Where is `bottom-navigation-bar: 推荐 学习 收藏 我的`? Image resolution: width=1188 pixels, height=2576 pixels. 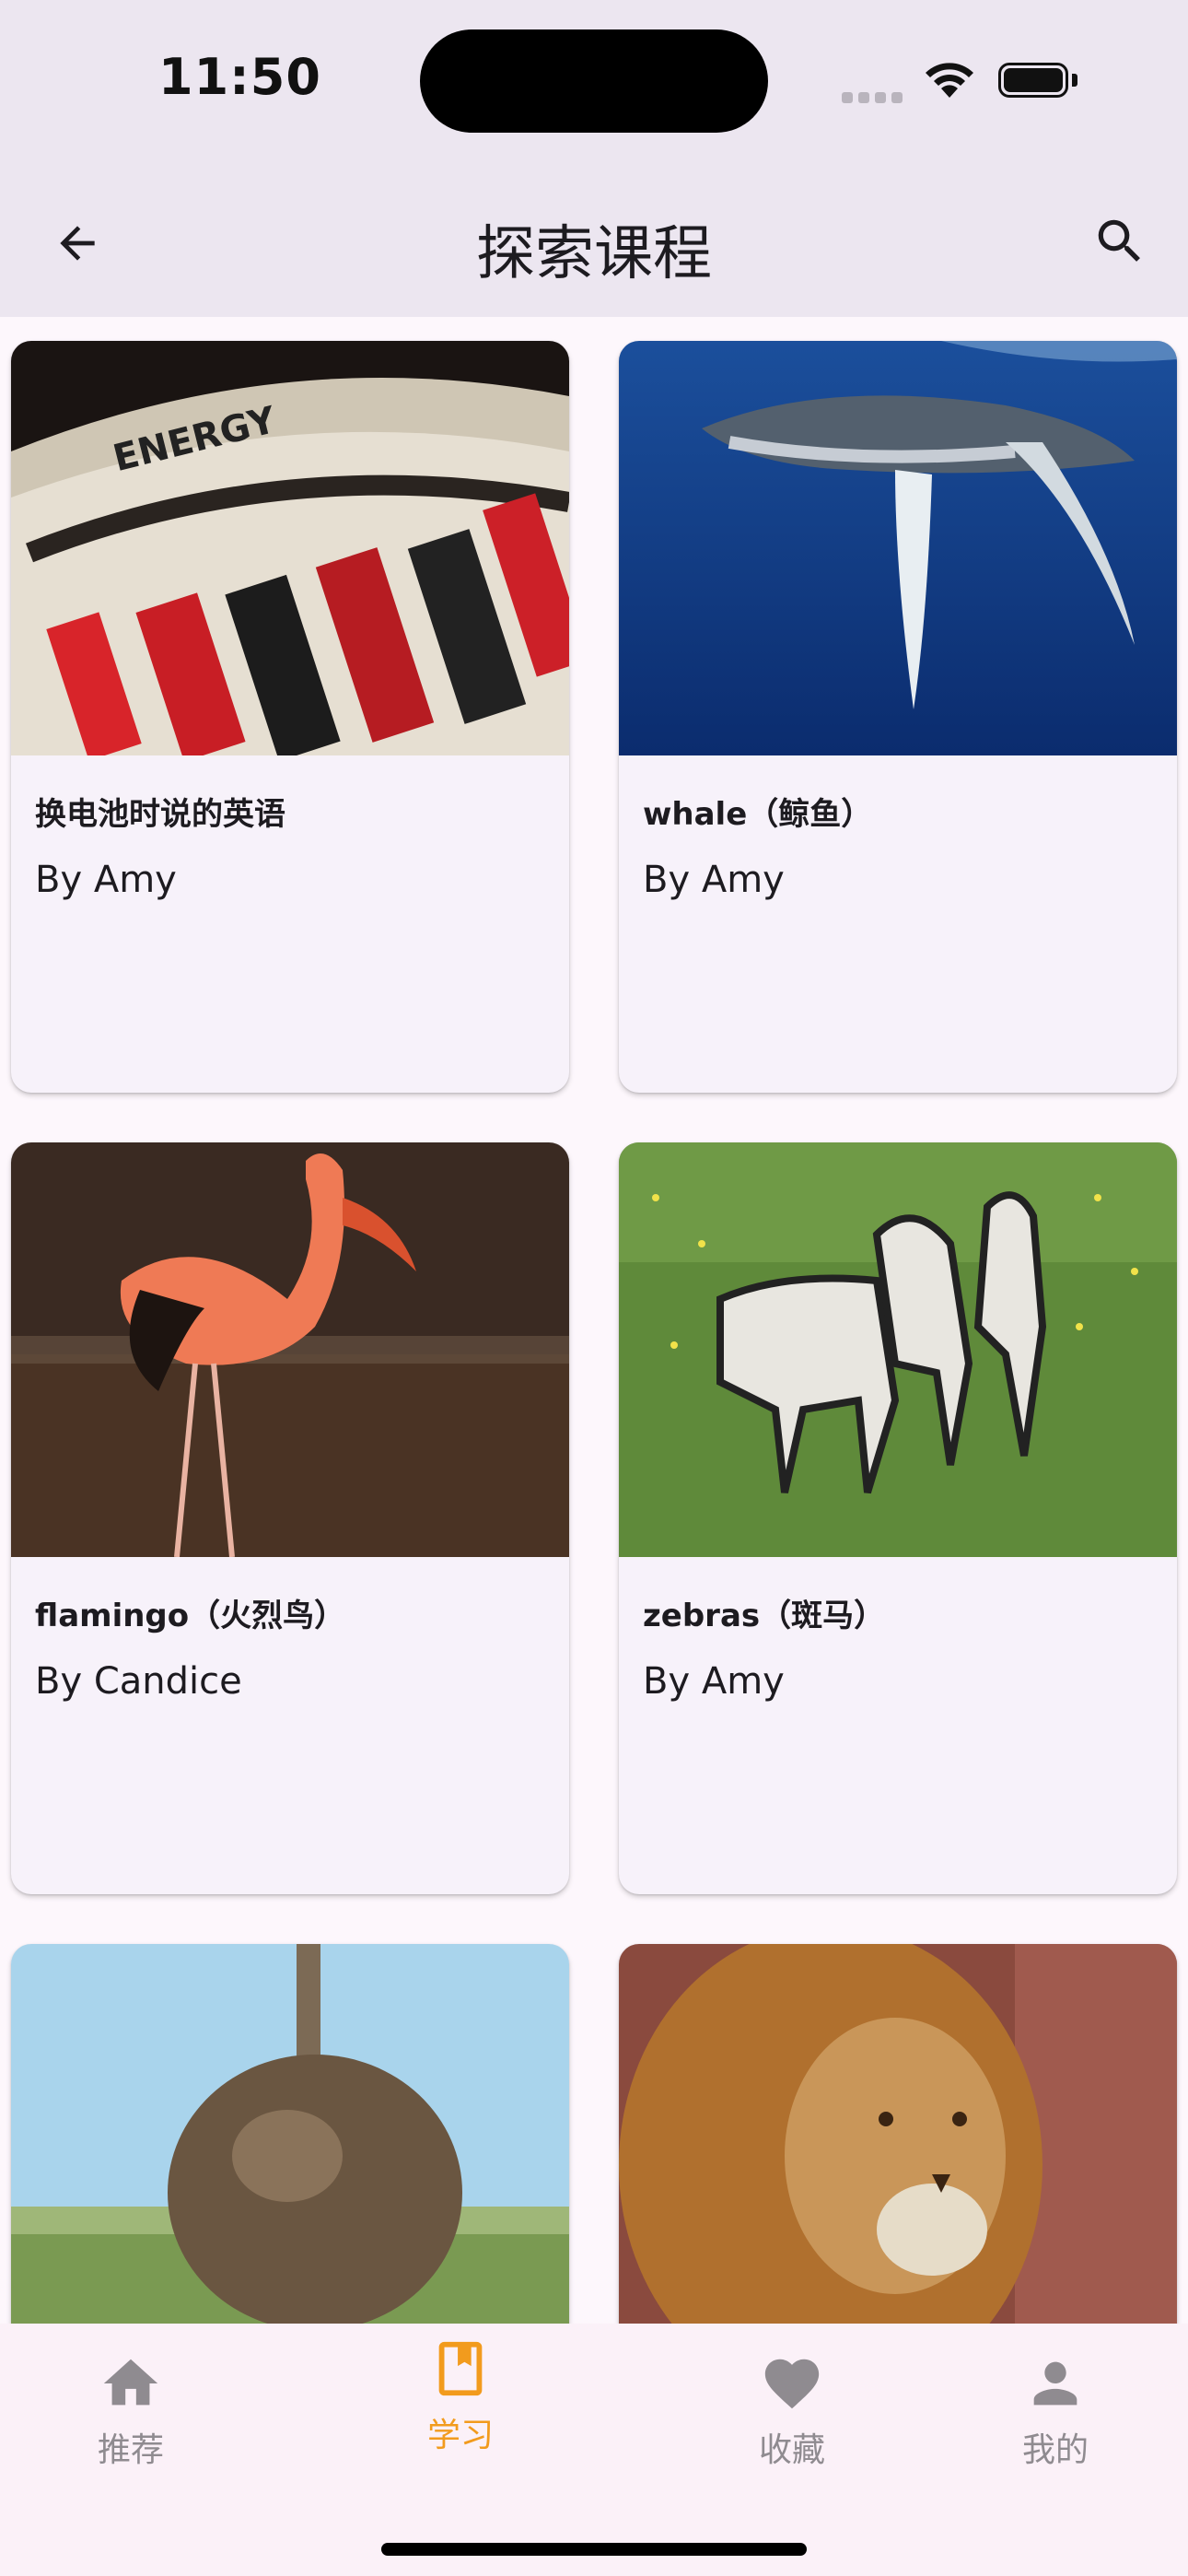
bottom-navigation-bar: 推荐 学习 收藏 我的 is located at coordinates (594, 2450).